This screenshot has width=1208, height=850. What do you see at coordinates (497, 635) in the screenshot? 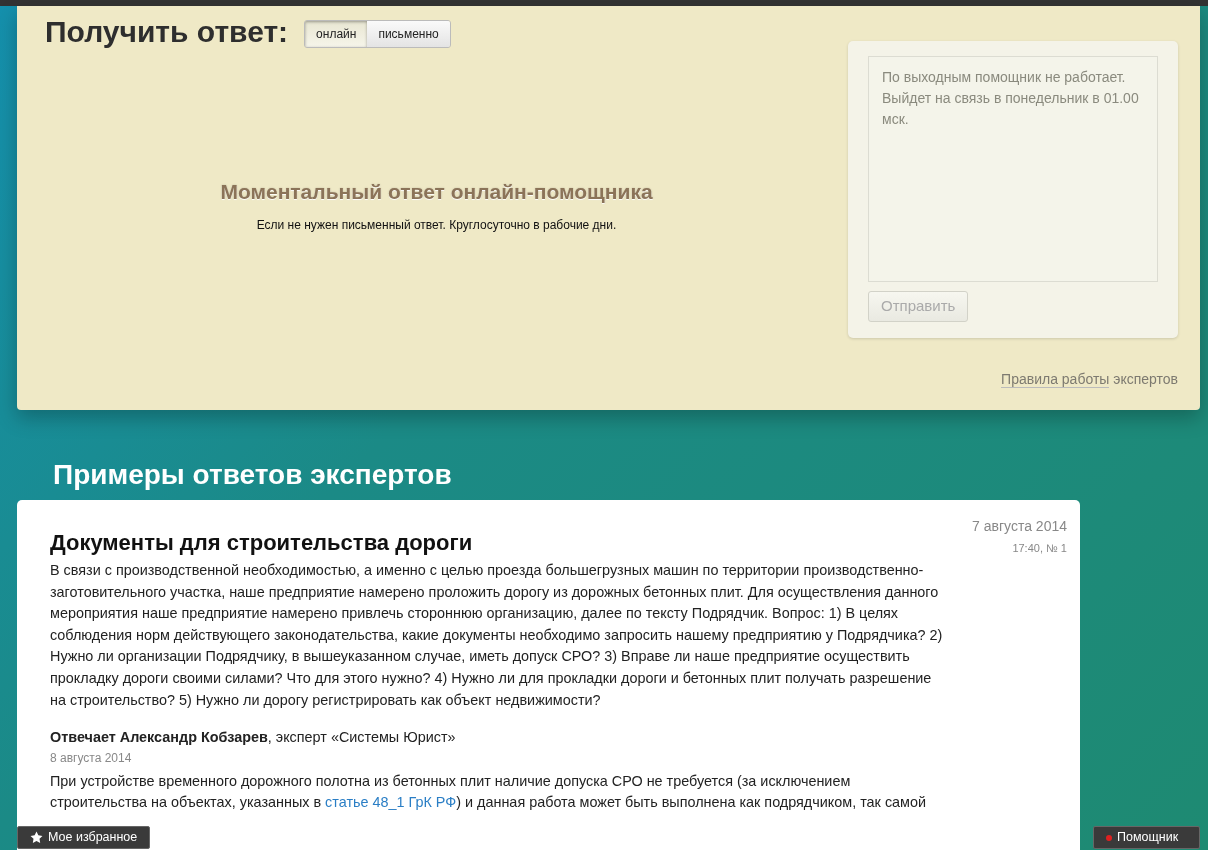
I see `question-text: В связи с производственной необходимостью, а именно с целью проезда большегрузных машин по территории производственно-заготовительного участка, наше предприятие намерено проложить дорогу из дорожных бетонных плит. Для осуществления данного мероприятия наше предприятие намерено привлечь стороннюю организацию, далее по тексту Подрядчик. Вопрос: 1) В целях соблюдения норм действующего законодательства, какие документы необходимо запросить нашему предприятию у Подрядчика? 2) Нужно ли организации Подрядчику, в вышеуказанном случае, иметь допуск СРО? 3) Вправе ли наше предприятие осуществить прокладку дороги своими силами? Что для этого нужно? 4) Нужно ли для прокладки дороги и бетонных плит получать разрешение на строительство? 5) Нужно ли дорогу регистрировать как объект недвижимости?` at bounding box center [497, 635].